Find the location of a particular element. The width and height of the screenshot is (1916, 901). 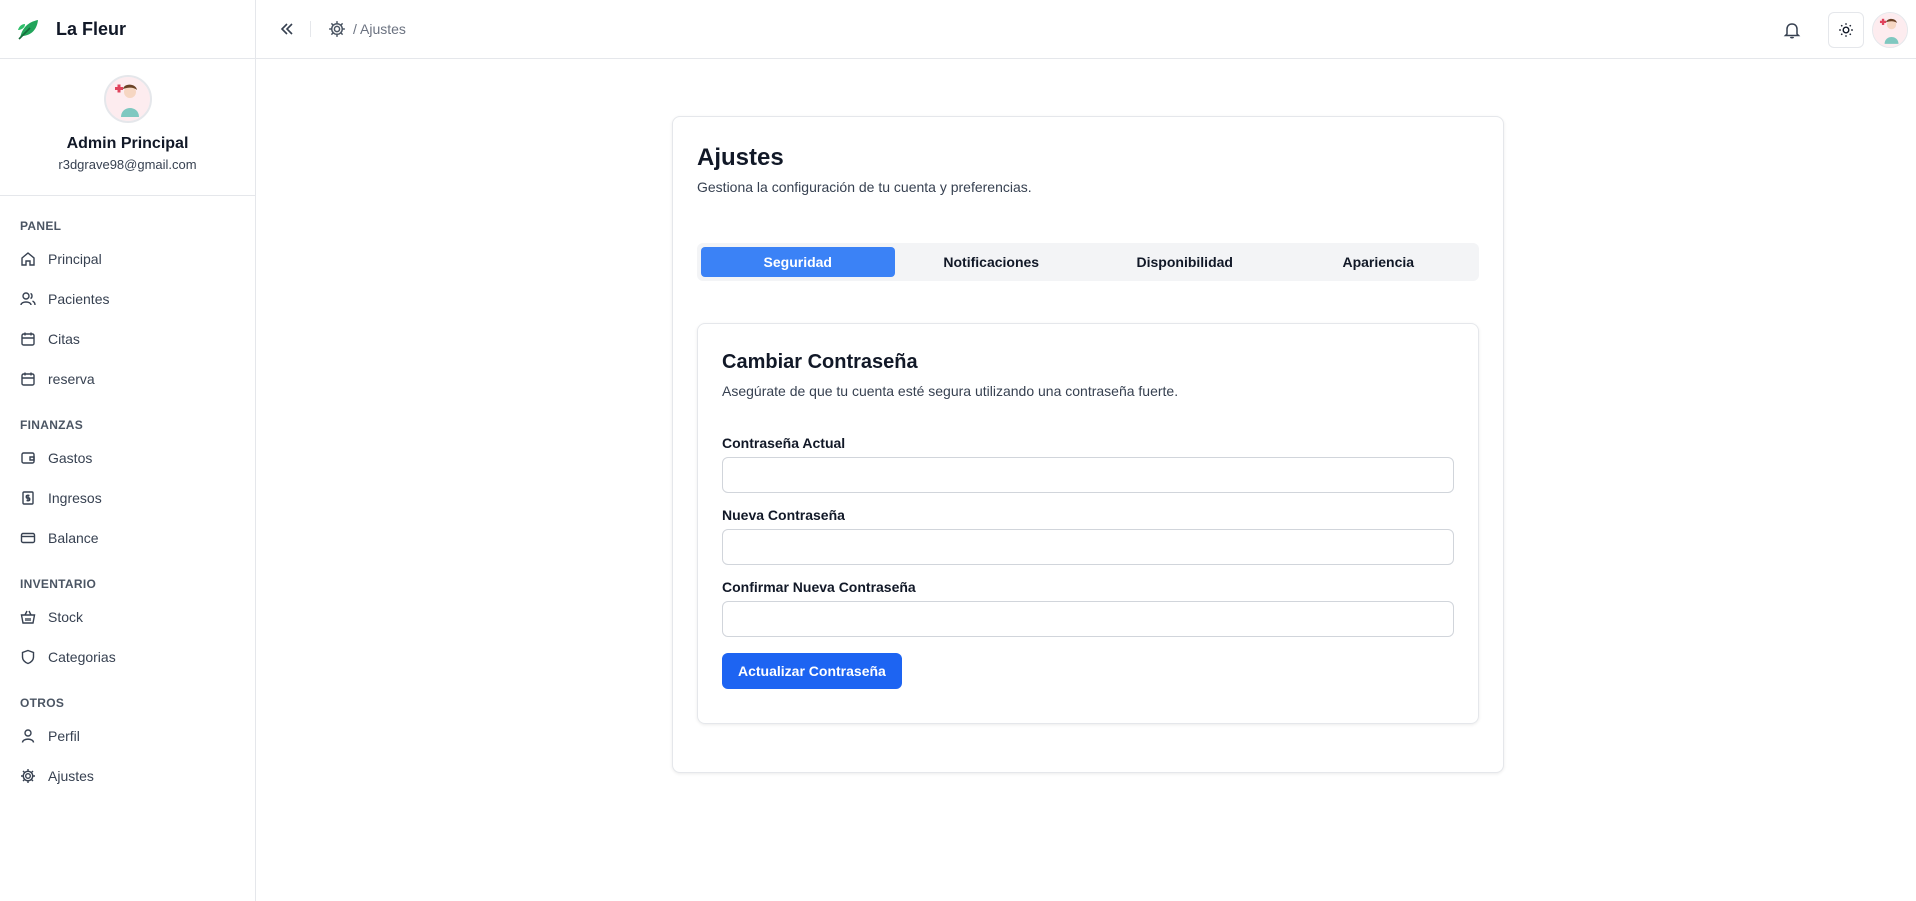

notifications-button is located at coordinates (1792, 30).